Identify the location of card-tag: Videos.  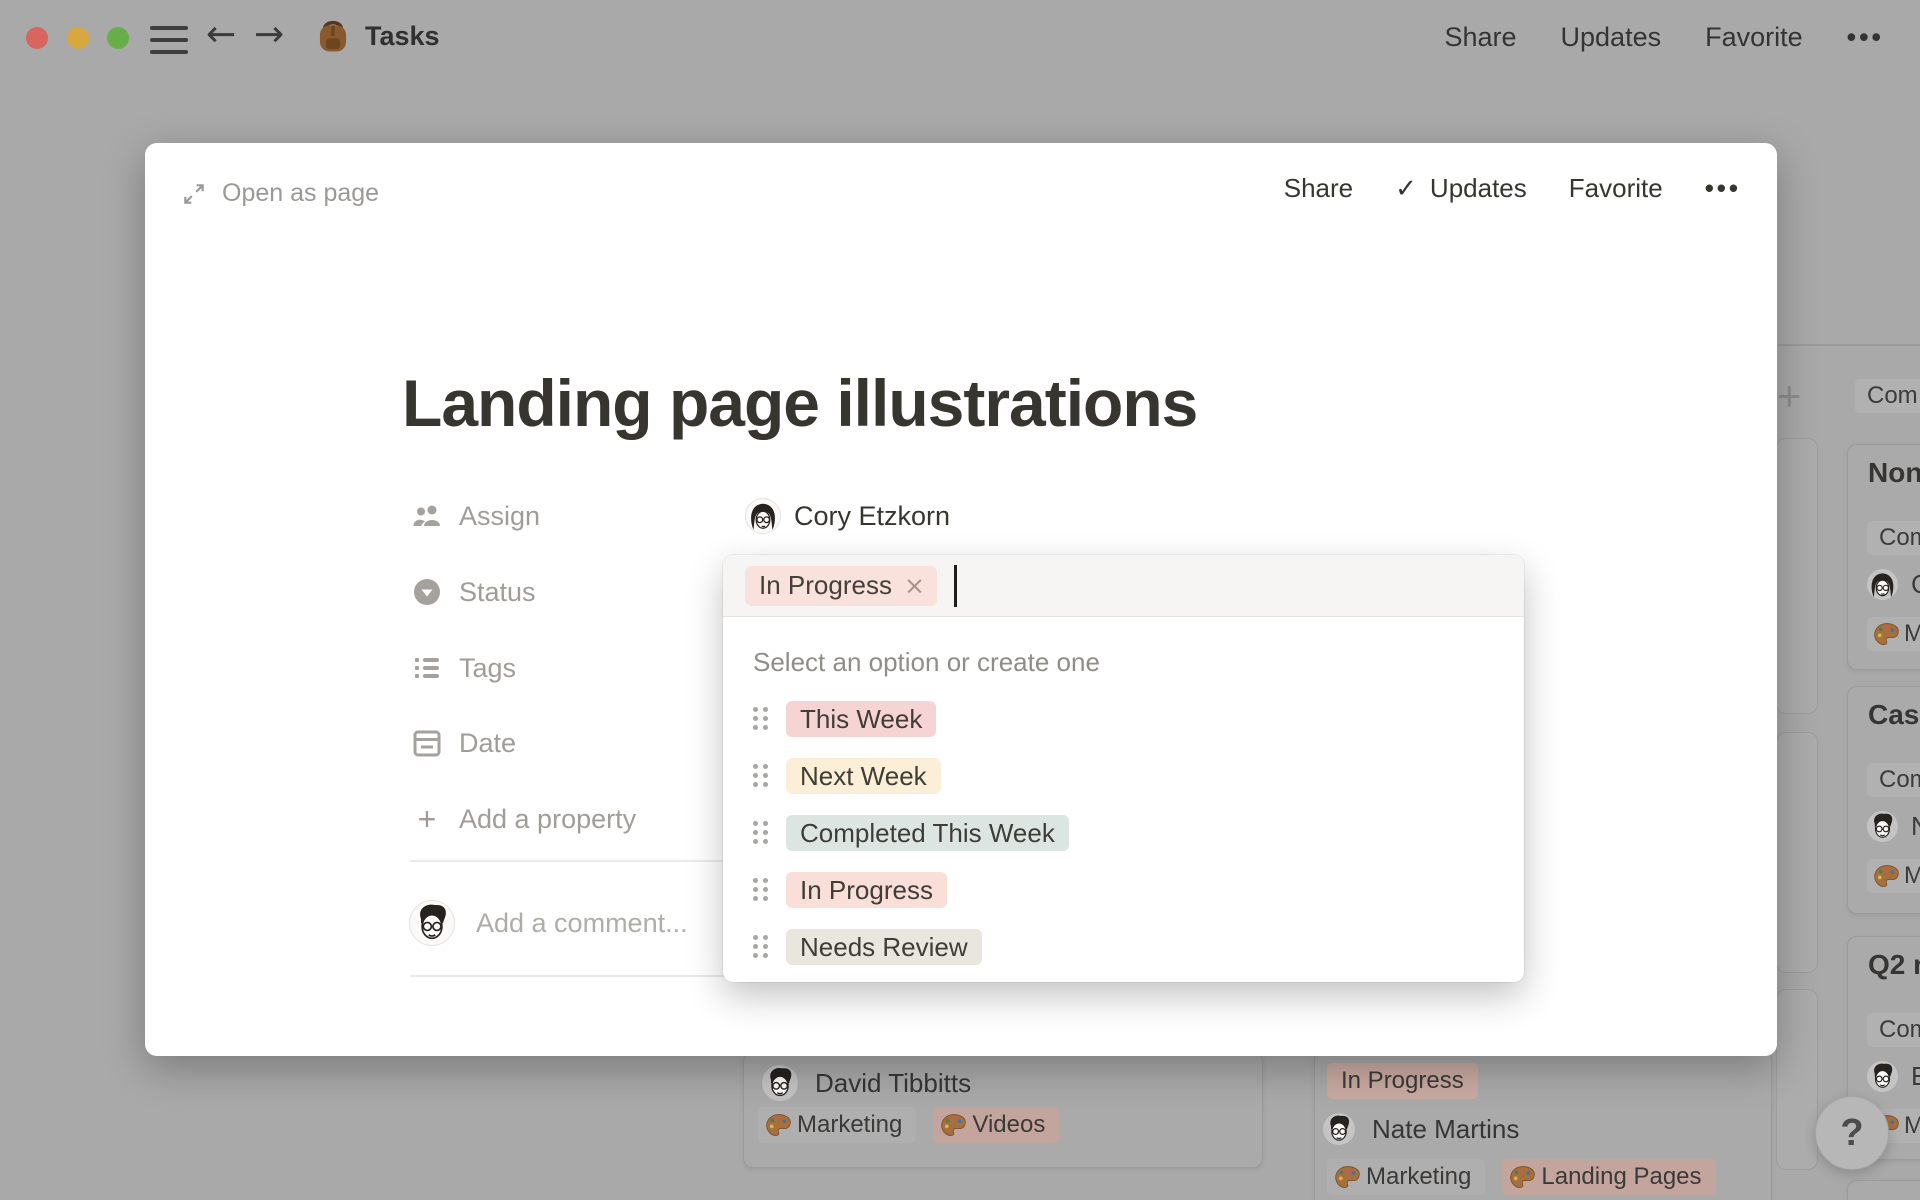
(996, 1125).